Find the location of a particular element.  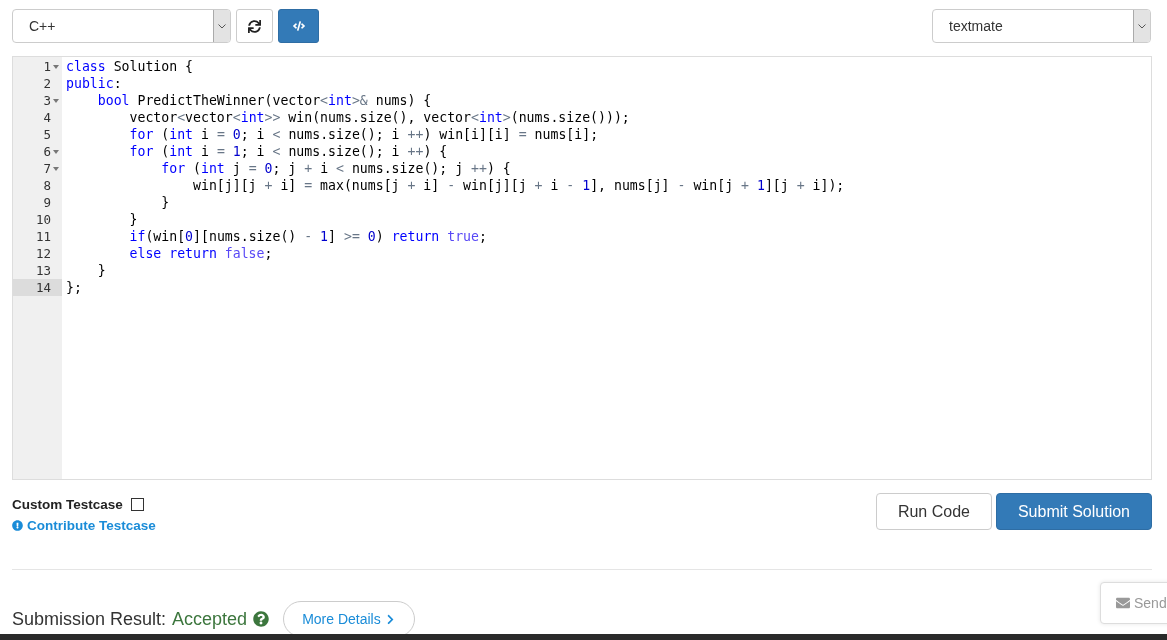

code-line: if(win[0][nums.size() - 1] >= 0) return true; is located at coordinates (308, 236).